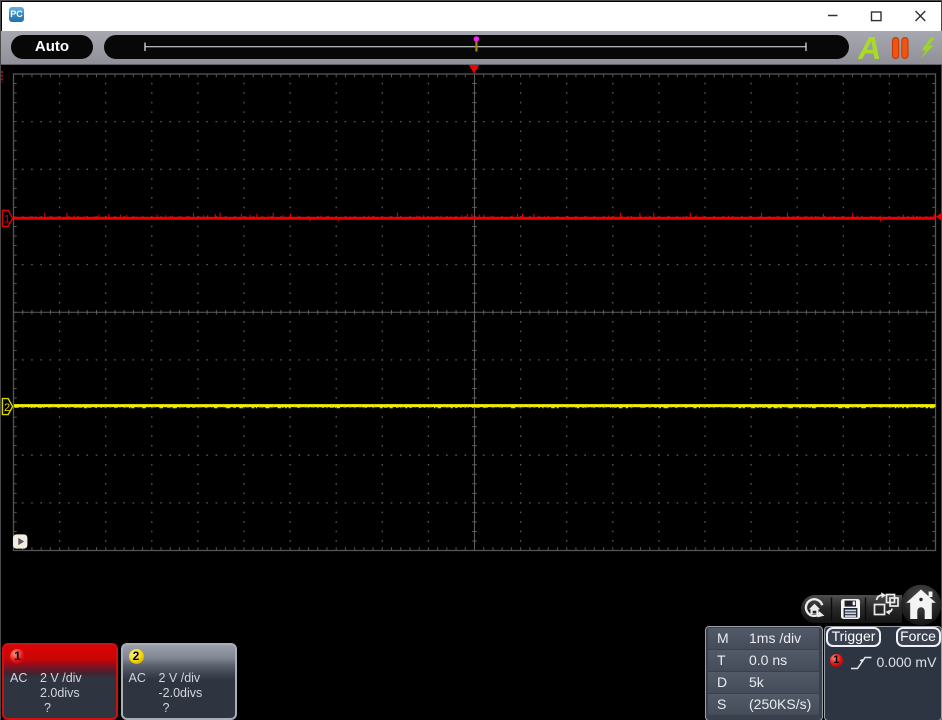  Describe the element at coordinates (7, 220) in the screenshot. I see `svg-text: 1` at that location.